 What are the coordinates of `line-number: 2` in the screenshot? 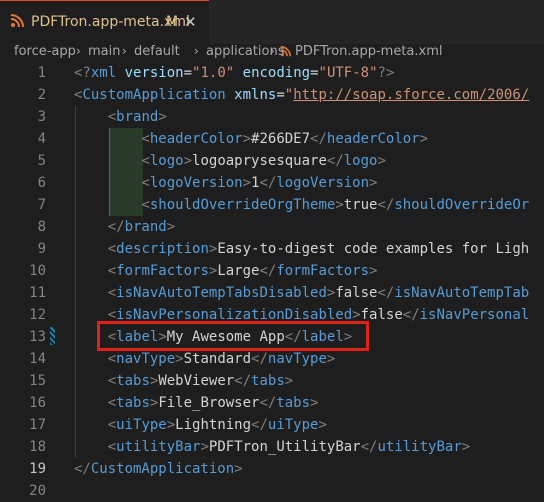 It's located at (41, 95).